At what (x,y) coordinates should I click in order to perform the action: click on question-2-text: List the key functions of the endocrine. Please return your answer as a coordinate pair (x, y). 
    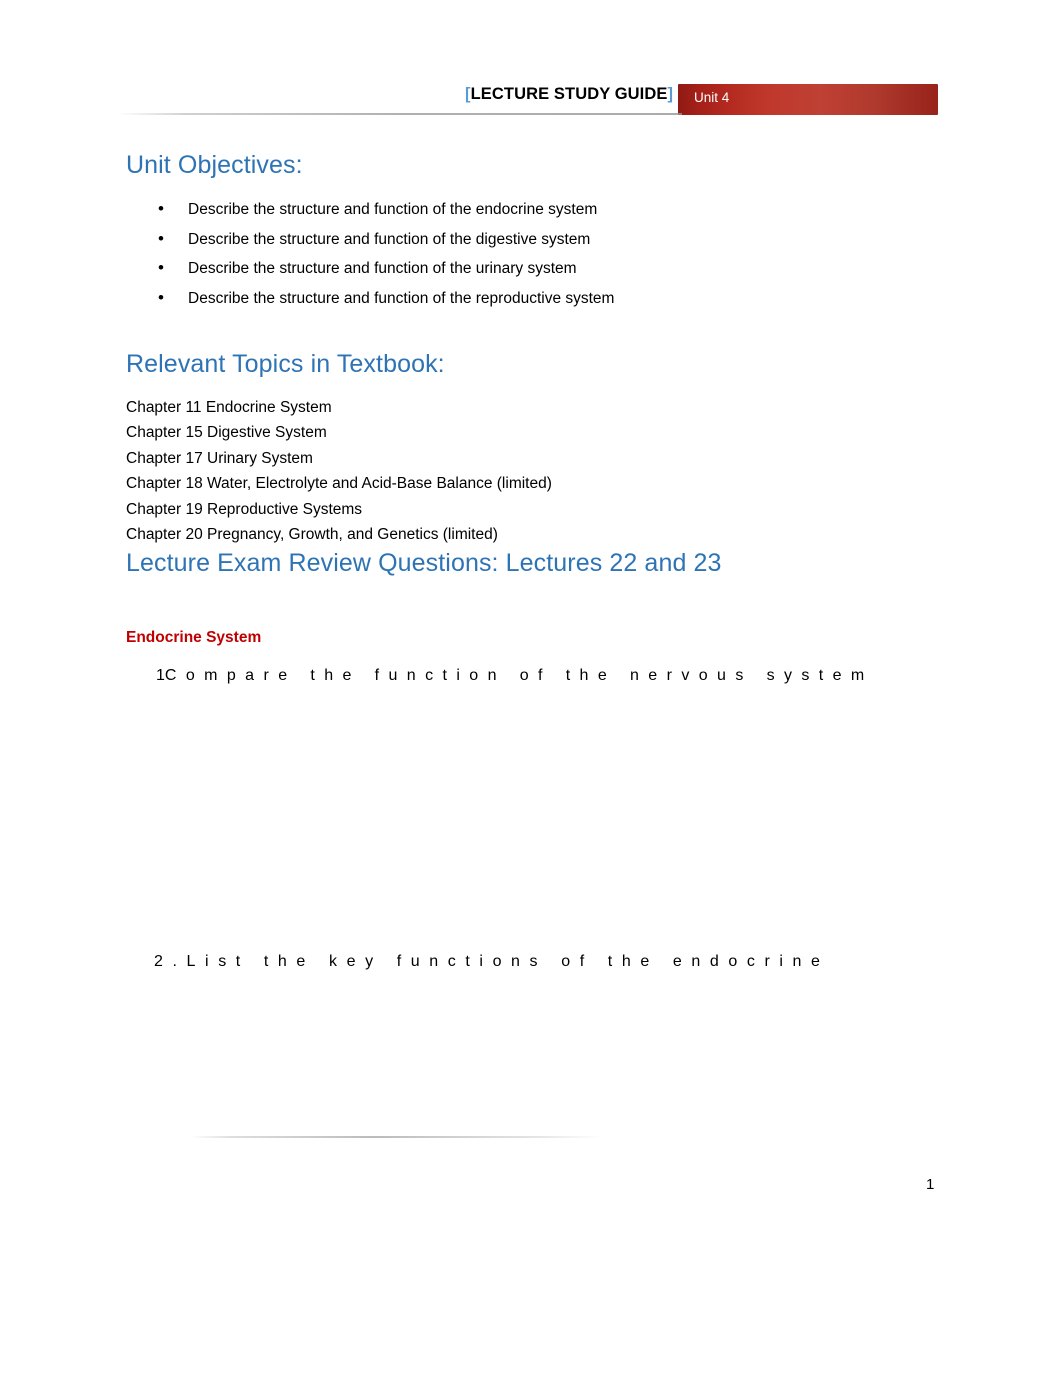
    Looking at the image, I should click on (508, 962).